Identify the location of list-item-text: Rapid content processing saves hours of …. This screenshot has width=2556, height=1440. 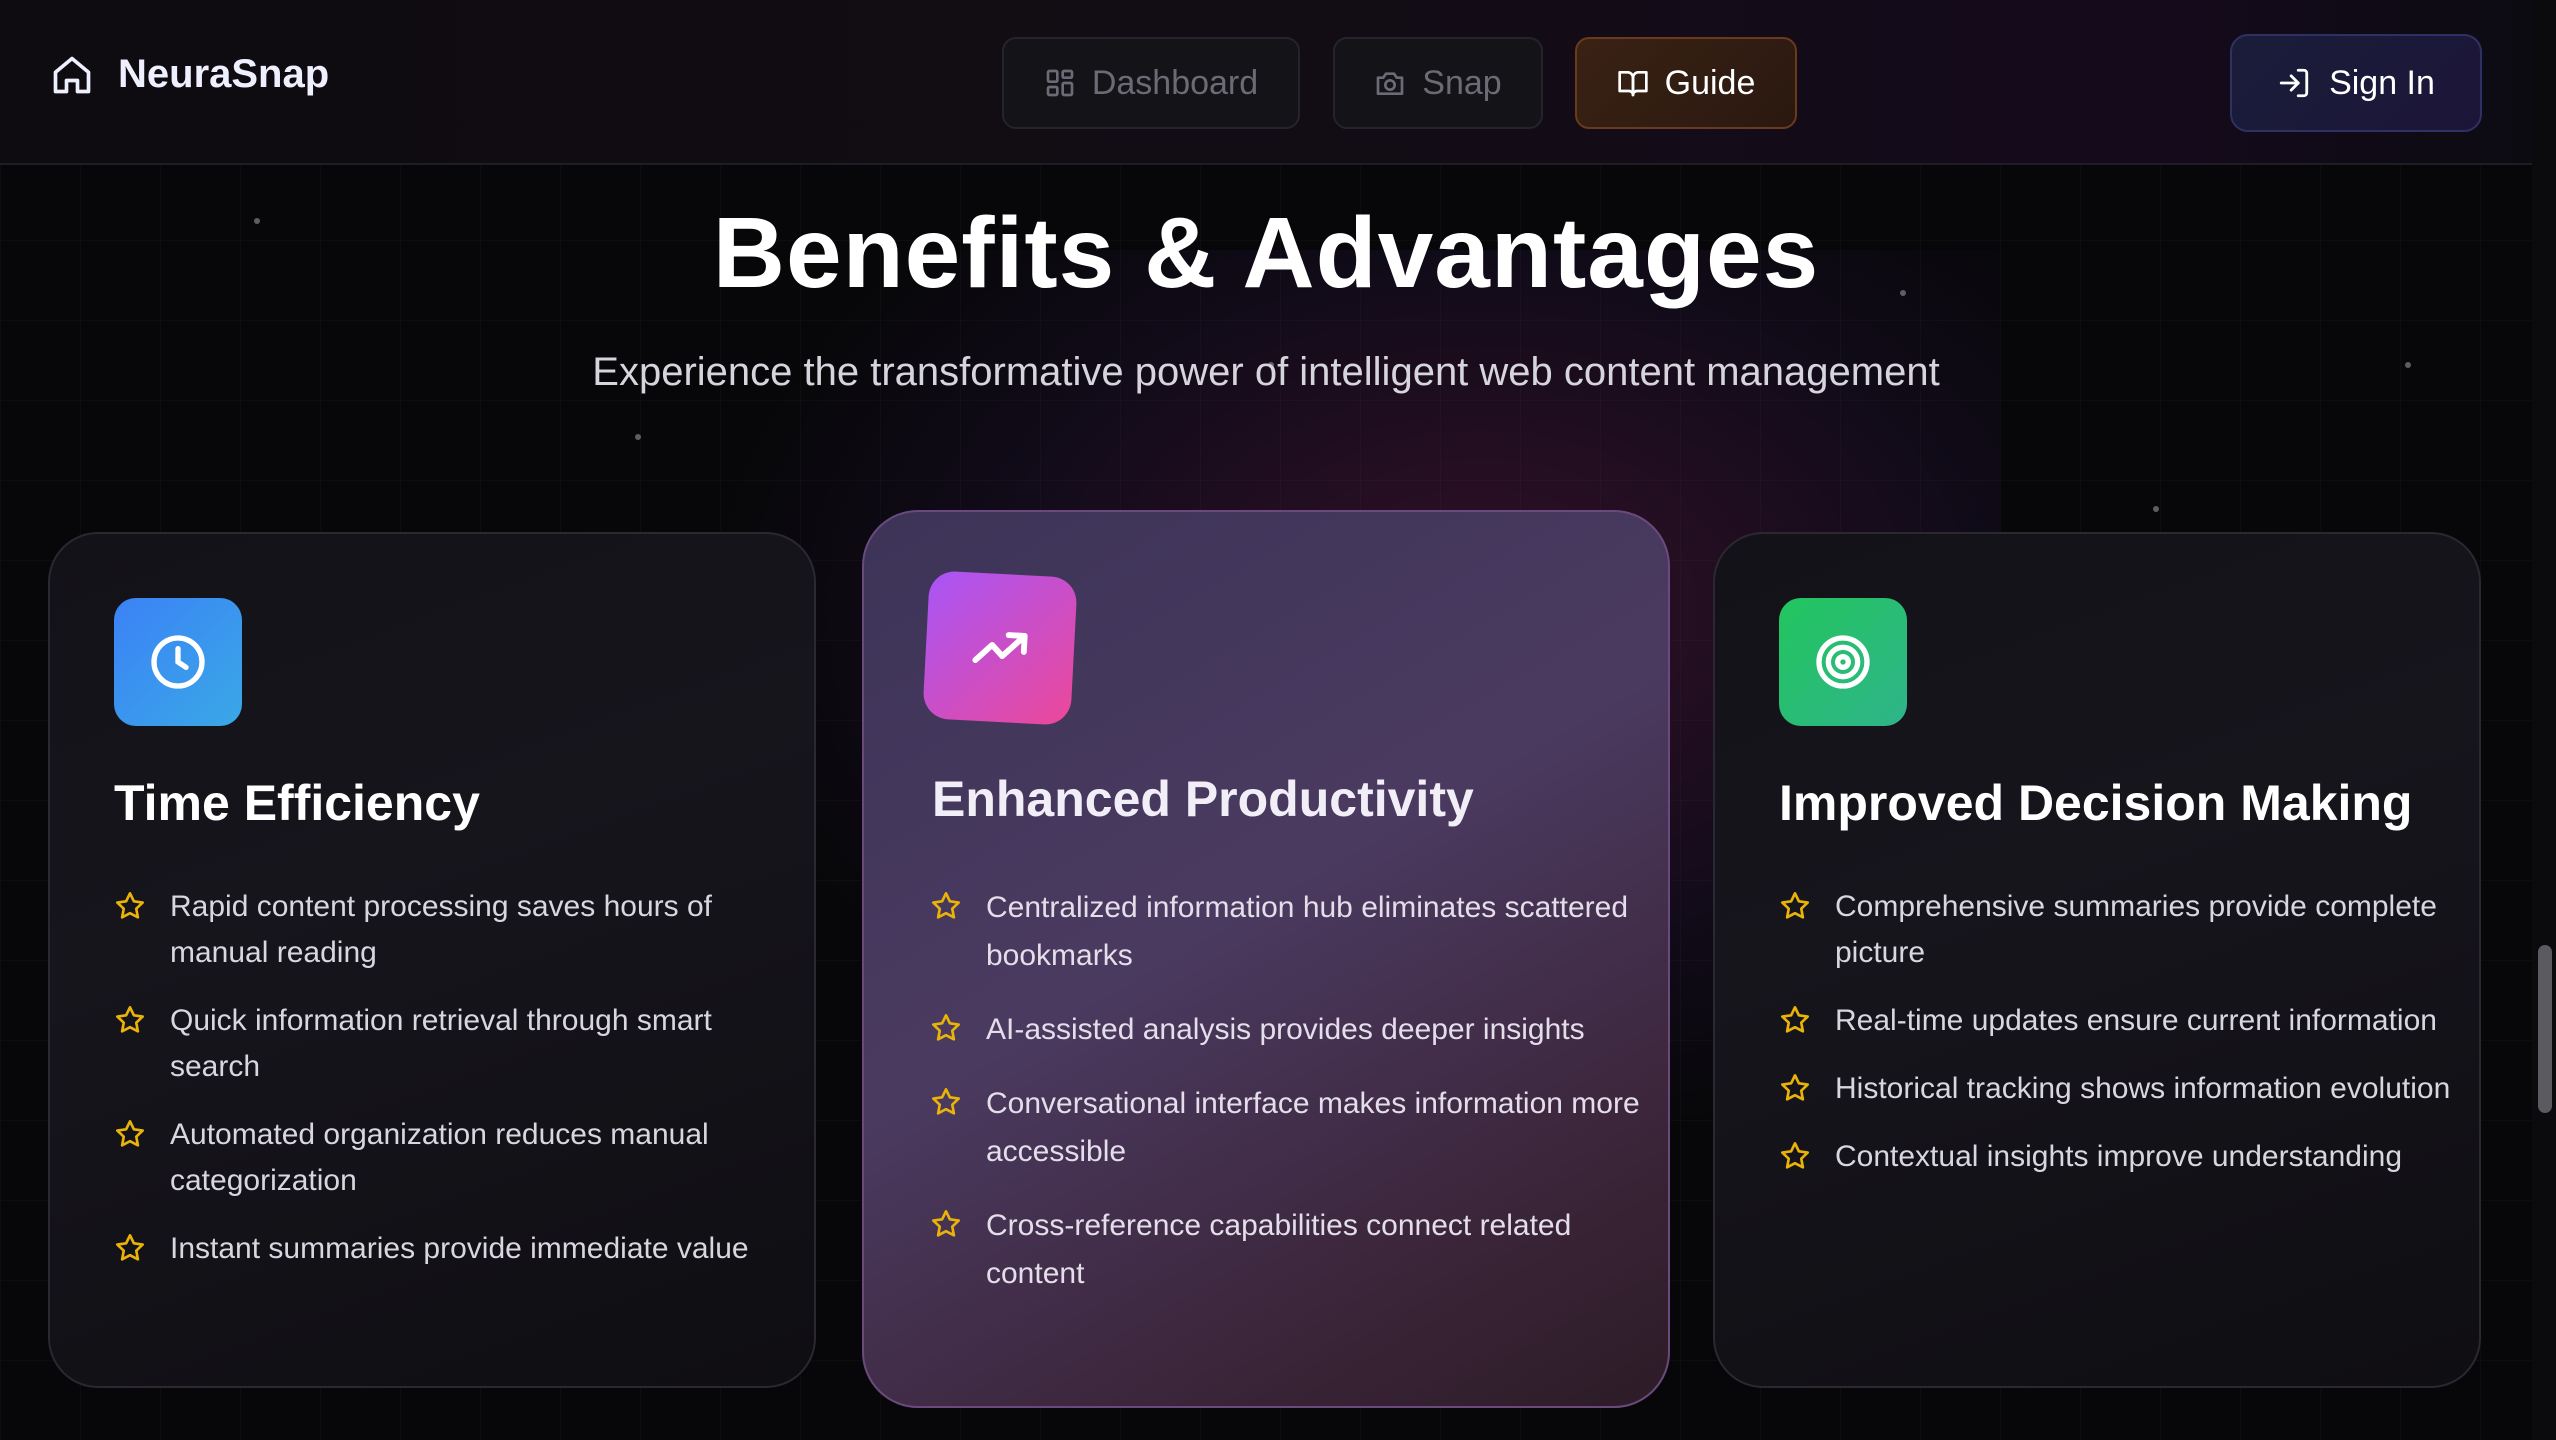
(441, 929).